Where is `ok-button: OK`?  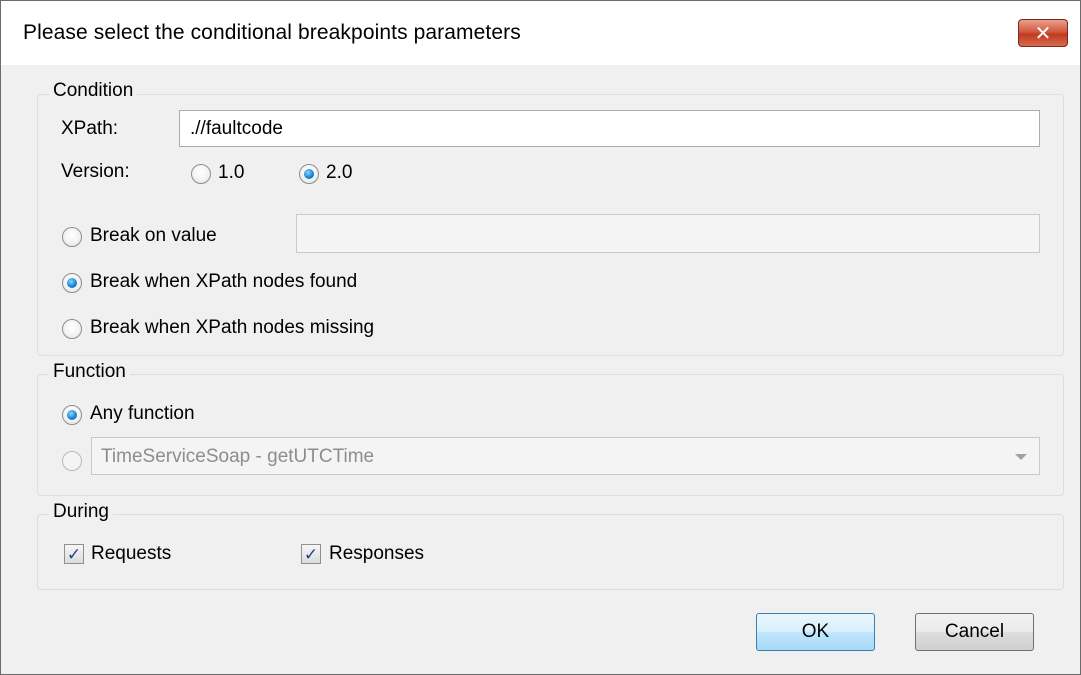
ok-button: OK is located at coordinates (815, 632).